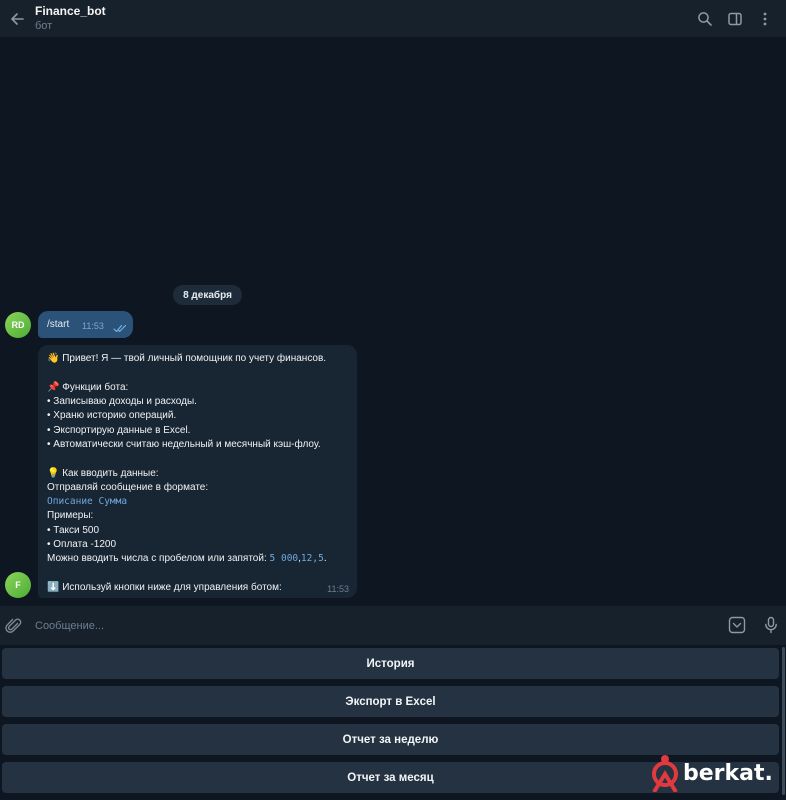  What do you see at coordinates (122, 401) in the screenshot?
I see `function-item: • Записываю доходы и расходы.` at bounding box center [122, 401].